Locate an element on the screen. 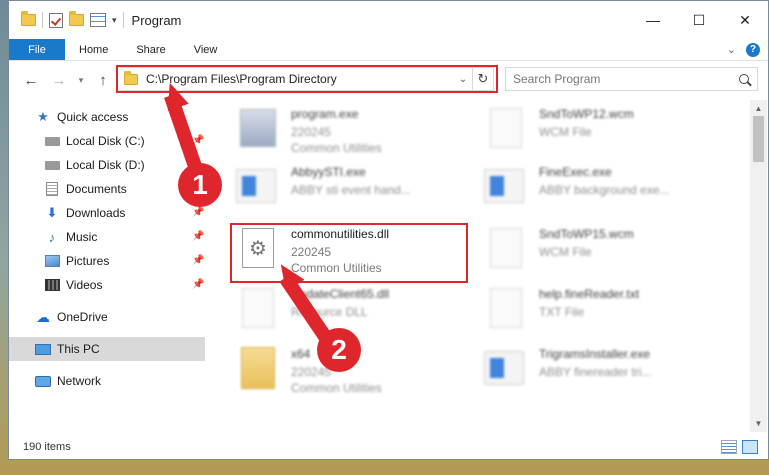  file-name: SndToWP12.wcm is located at coordinates (586, 114).